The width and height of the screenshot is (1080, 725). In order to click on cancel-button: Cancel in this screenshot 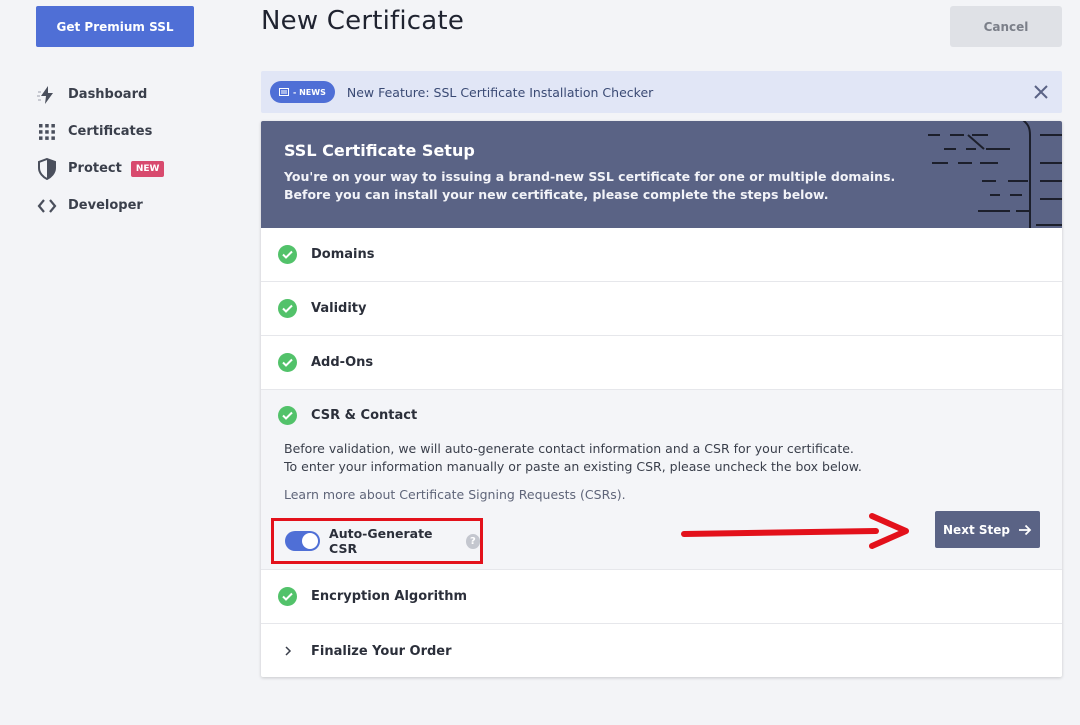, I will do `click(1006, 26)`.